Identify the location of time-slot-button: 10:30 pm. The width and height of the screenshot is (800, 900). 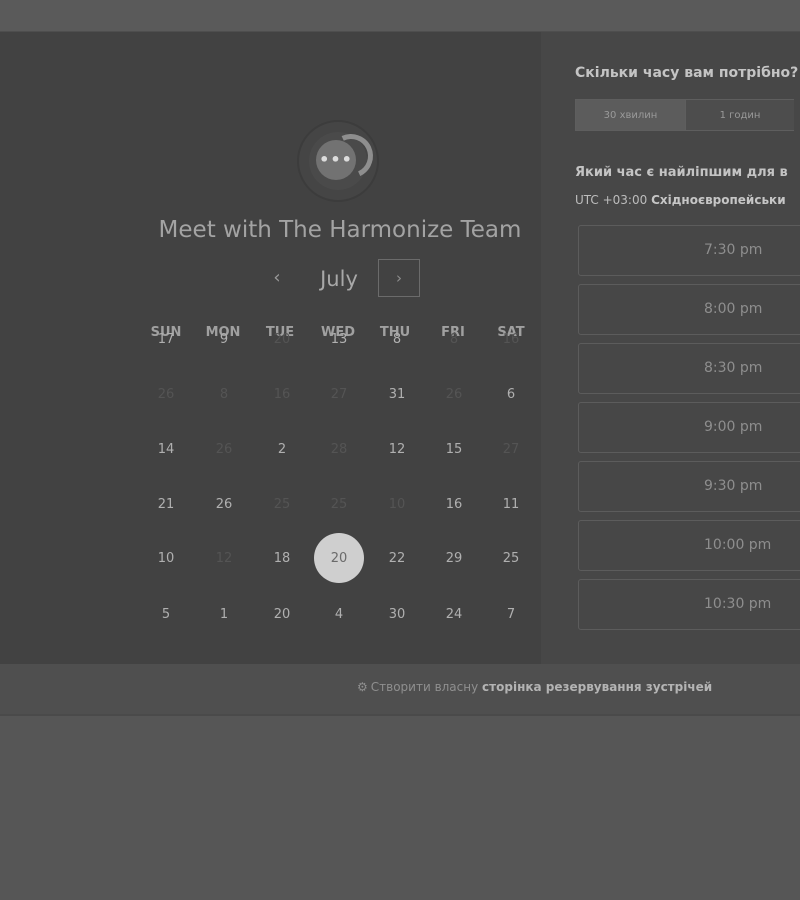
(689, 604).